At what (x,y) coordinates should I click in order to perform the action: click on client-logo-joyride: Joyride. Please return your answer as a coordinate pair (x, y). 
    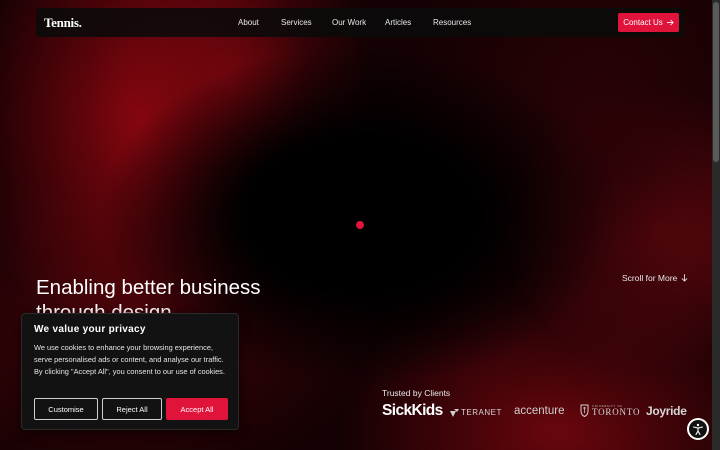
    Looking at the image, I should click on (666, 411).